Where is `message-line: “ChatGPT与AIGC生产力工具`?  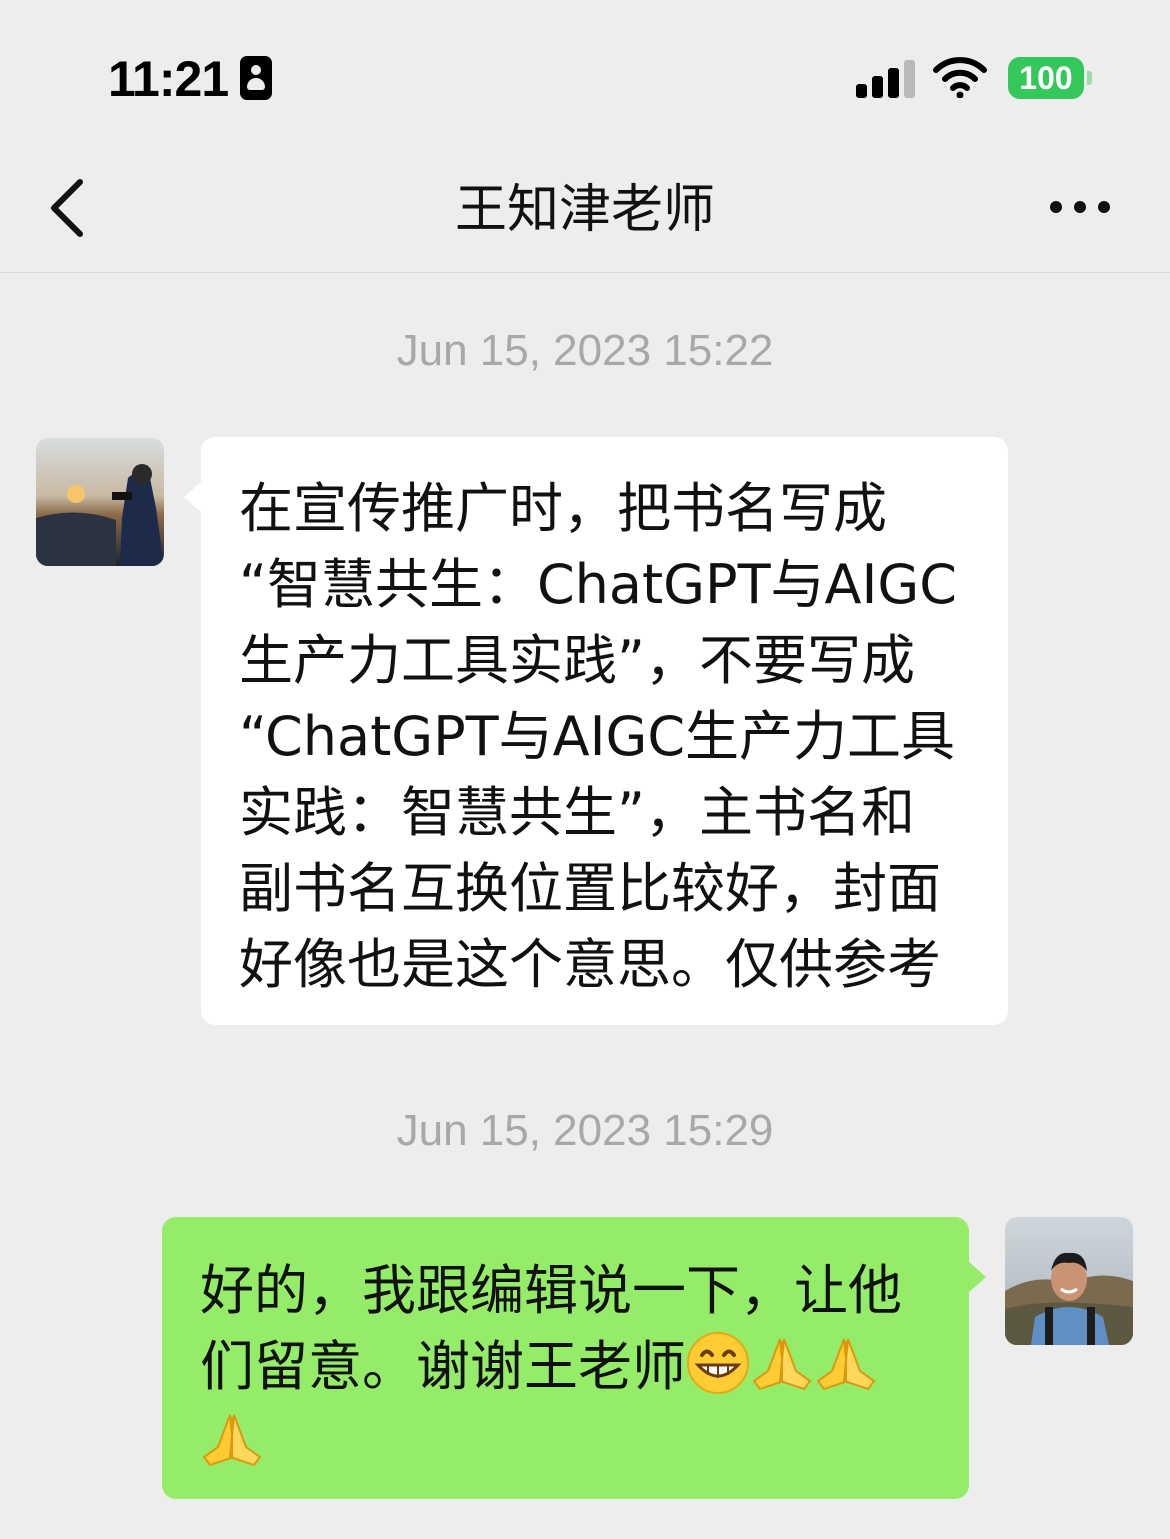
message-line: “ChatGPT与AIGC生产力工具 is located at coordinates (597, 736).